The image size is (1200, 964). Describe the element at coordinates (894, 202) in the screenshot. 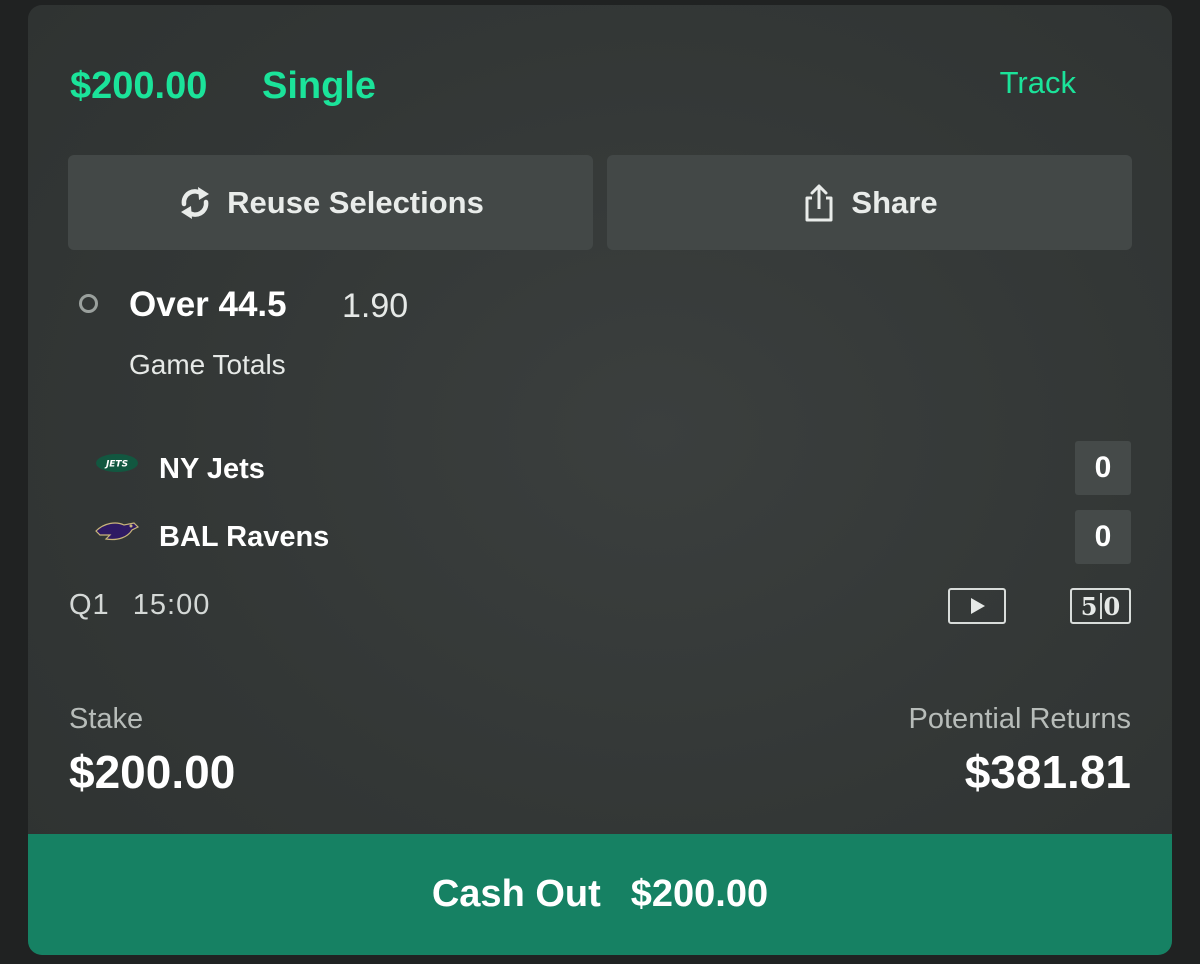

I see `share-label: Share` at that location.